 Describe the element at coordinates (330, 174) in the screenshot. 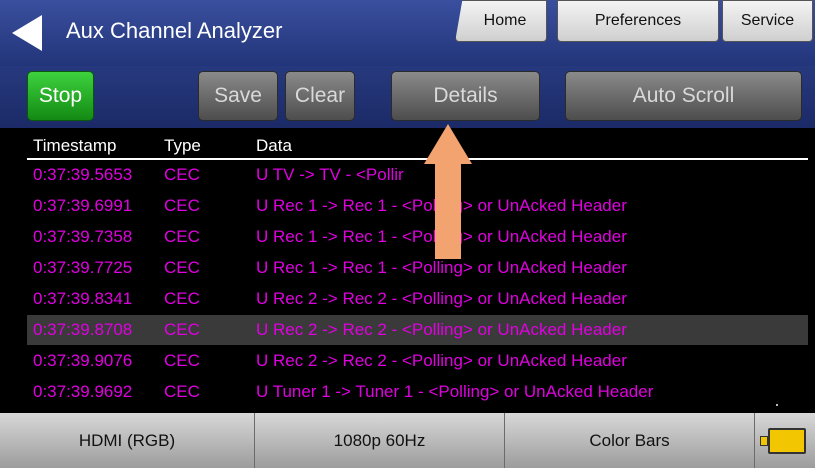

I see `row-data: U TV -> TV - <Pollir` at that location.